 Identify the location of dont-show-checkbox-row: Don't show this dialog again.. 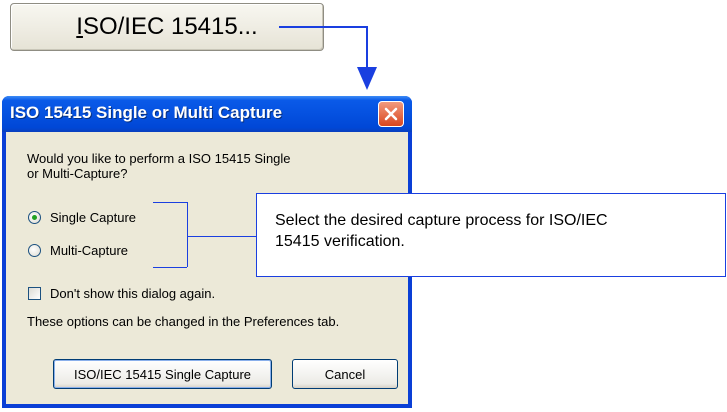
(148, 294).